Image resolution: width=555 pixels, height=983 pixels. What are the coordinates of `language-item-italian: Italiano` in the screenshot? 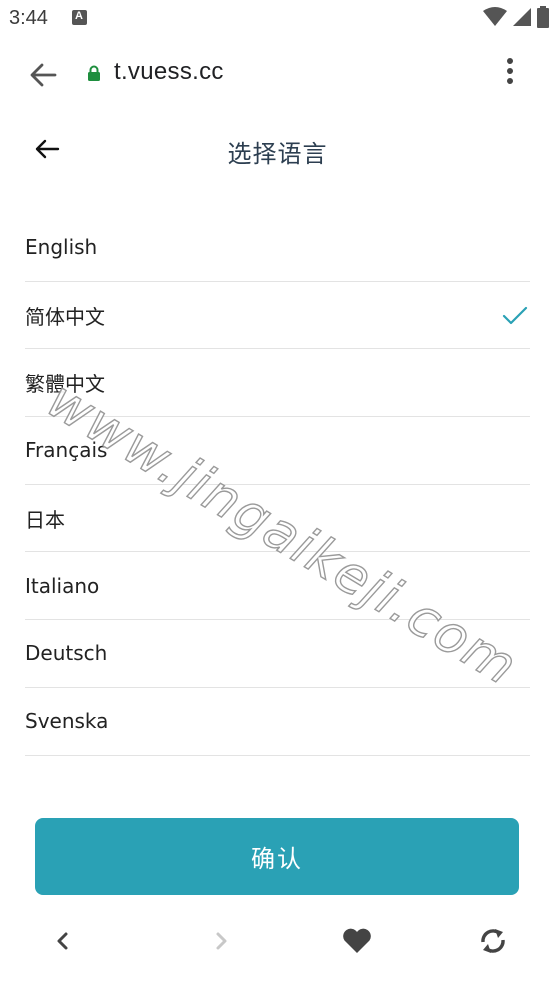 It's located at (277, 586).